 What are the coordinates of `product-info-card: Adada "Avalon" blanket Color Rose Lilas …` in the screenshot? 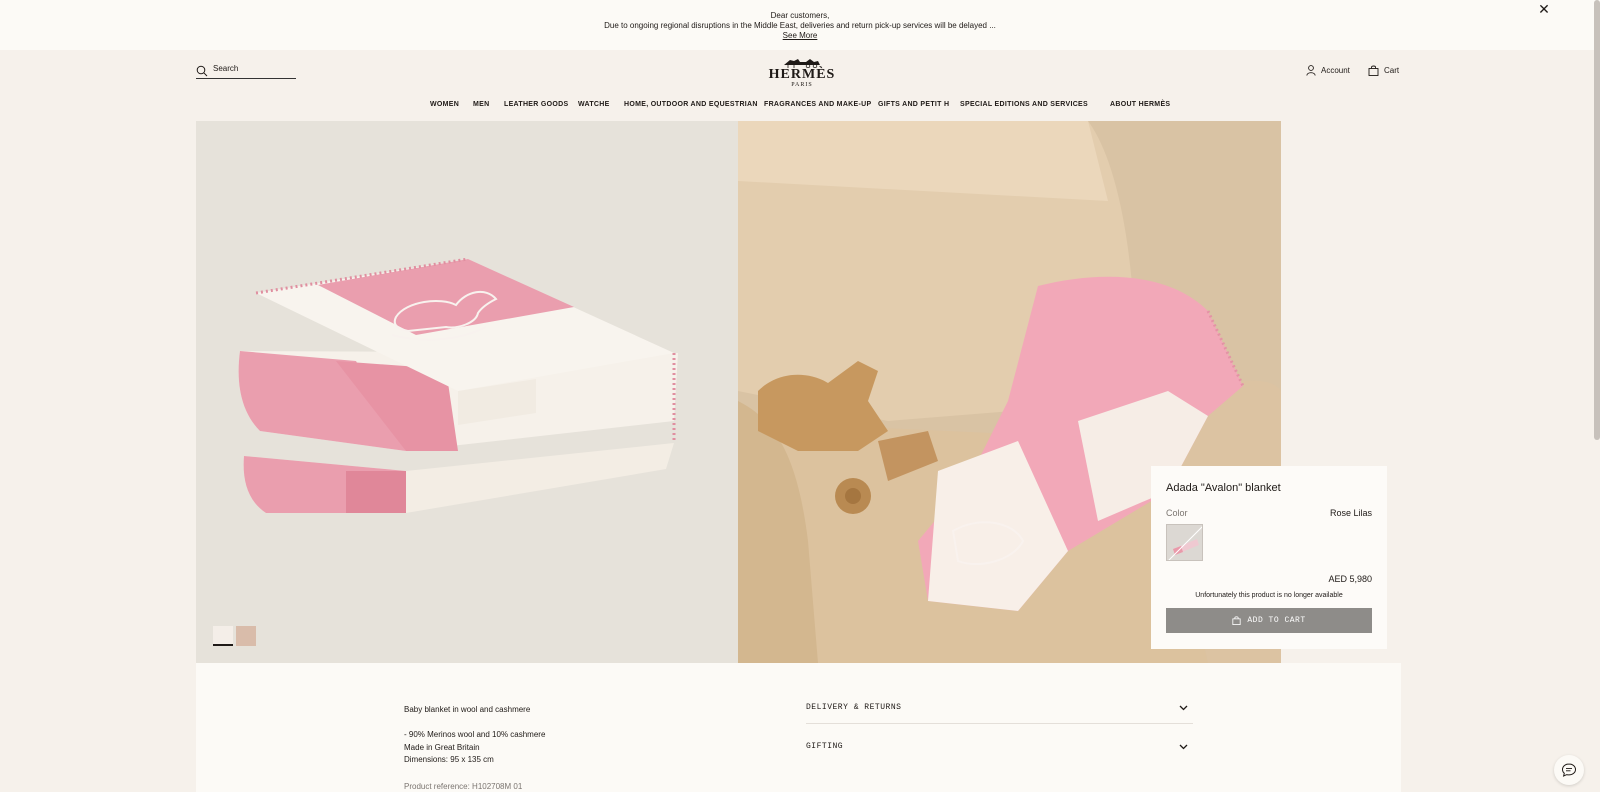 It's located at (1269, 557).